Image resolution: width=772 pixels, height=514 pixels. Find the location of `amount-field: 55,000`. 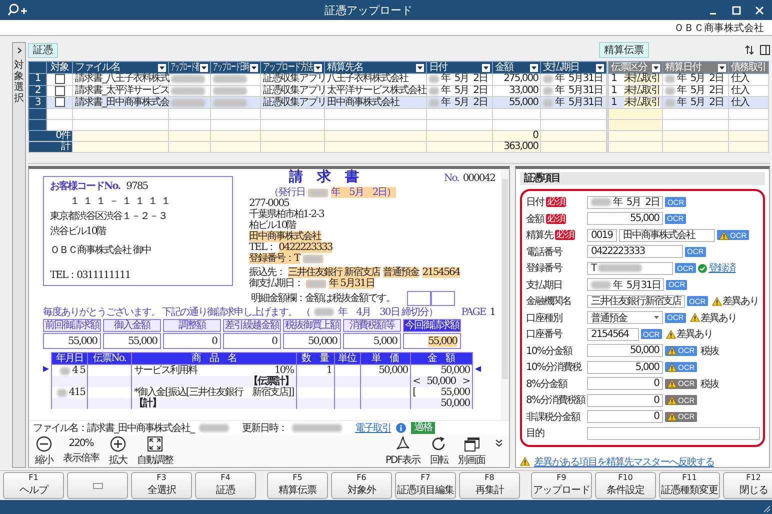

amount-field: 55,000 is located at coordinates (625, 219).